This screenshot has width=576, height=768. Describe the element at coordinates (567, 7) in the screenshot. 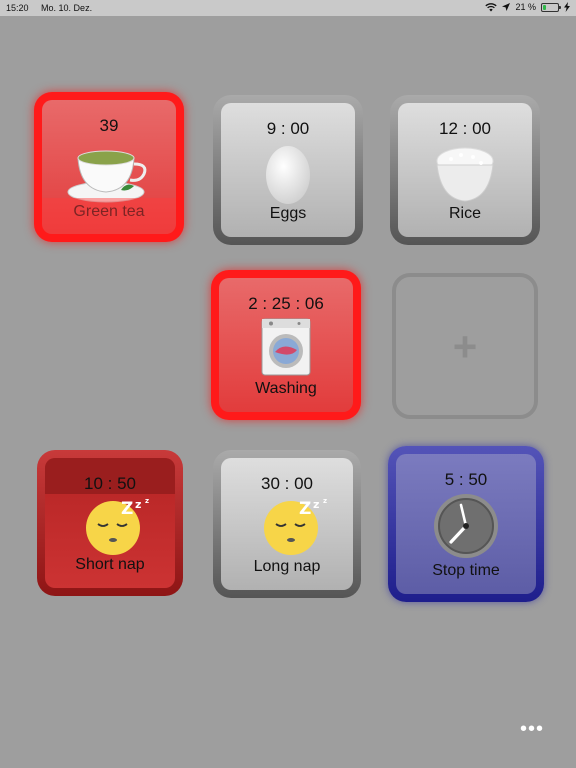

I see `charging-bolt-icon` at that location.